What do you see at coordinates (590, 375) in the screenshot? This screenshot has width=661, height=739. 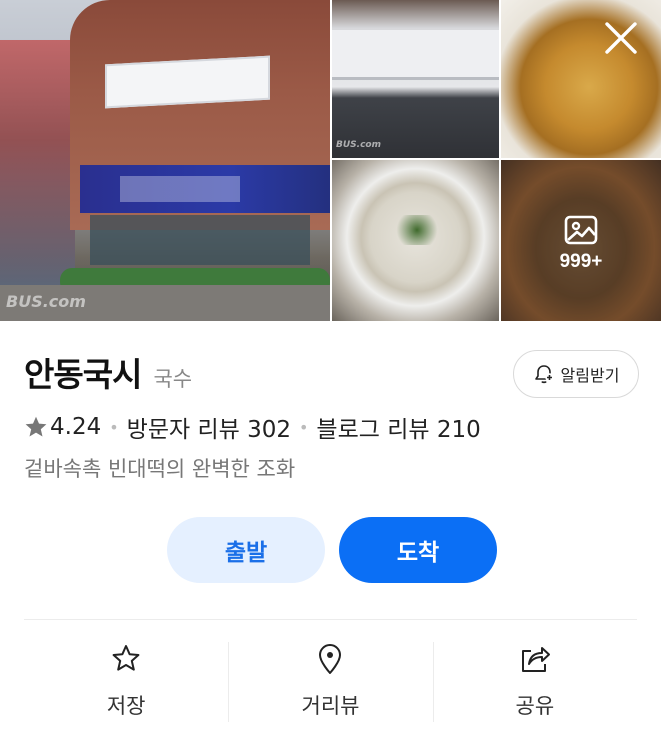 I see `alarm-label: 알림받기` at bounding box center [590, 375].